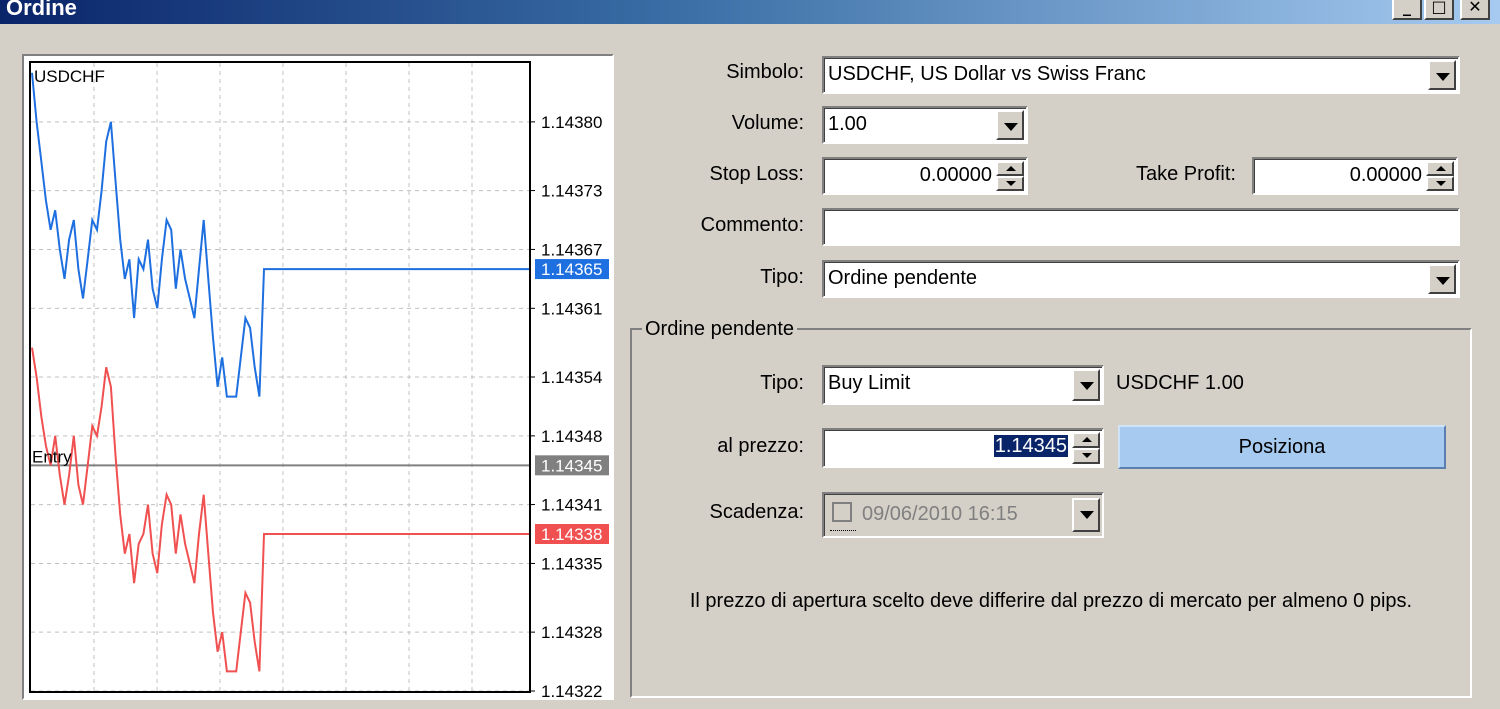 The image size is (1500, 709). Describe the element at coordinates (782, 277) in the screenshot. I see `type-label: Tipo:` at that location.